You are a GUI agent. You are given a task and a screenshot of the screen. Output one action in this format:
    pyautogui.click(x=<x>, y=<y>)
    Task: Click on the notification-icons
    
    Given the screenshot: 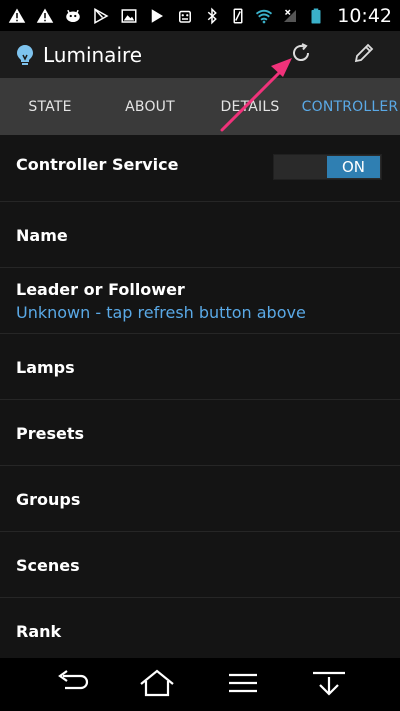 What is the action you would take?
    pyautogui.click(x=101, y=16)
    